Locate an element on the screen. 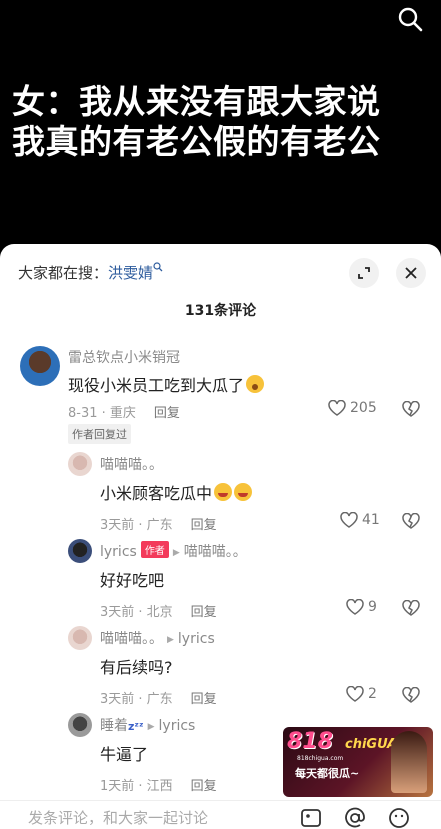  comment-author-line: 喵喵喵。。 ▶ lyrics is located at coordinates (157, 638).